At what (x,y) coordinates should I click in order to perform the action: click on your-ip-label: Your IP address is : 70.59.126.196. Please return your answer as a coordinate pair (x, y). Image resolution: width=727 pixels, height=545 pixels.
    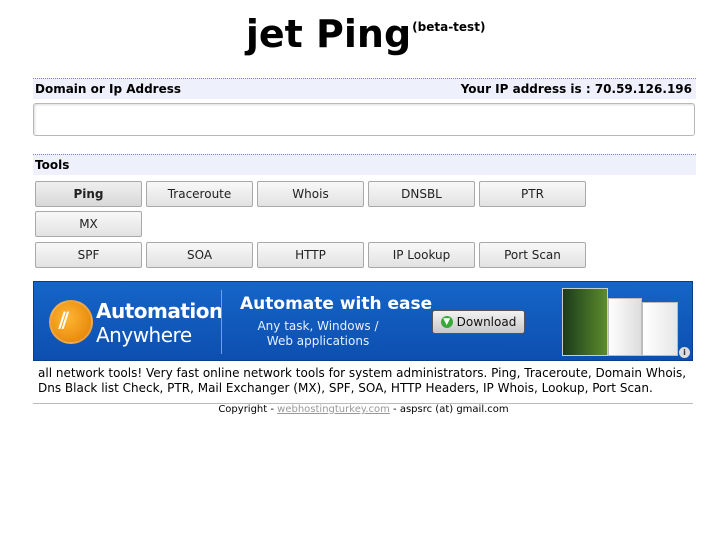
    Looking at the image, I should click on (576, 89).